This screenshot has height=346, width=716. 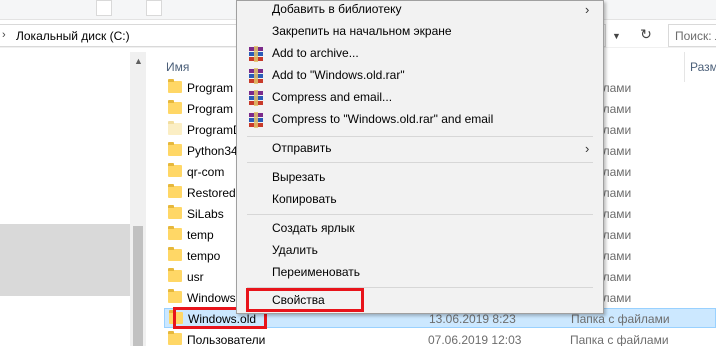 I want to click on file-name: ProgramD, so click(x=214, y=130).